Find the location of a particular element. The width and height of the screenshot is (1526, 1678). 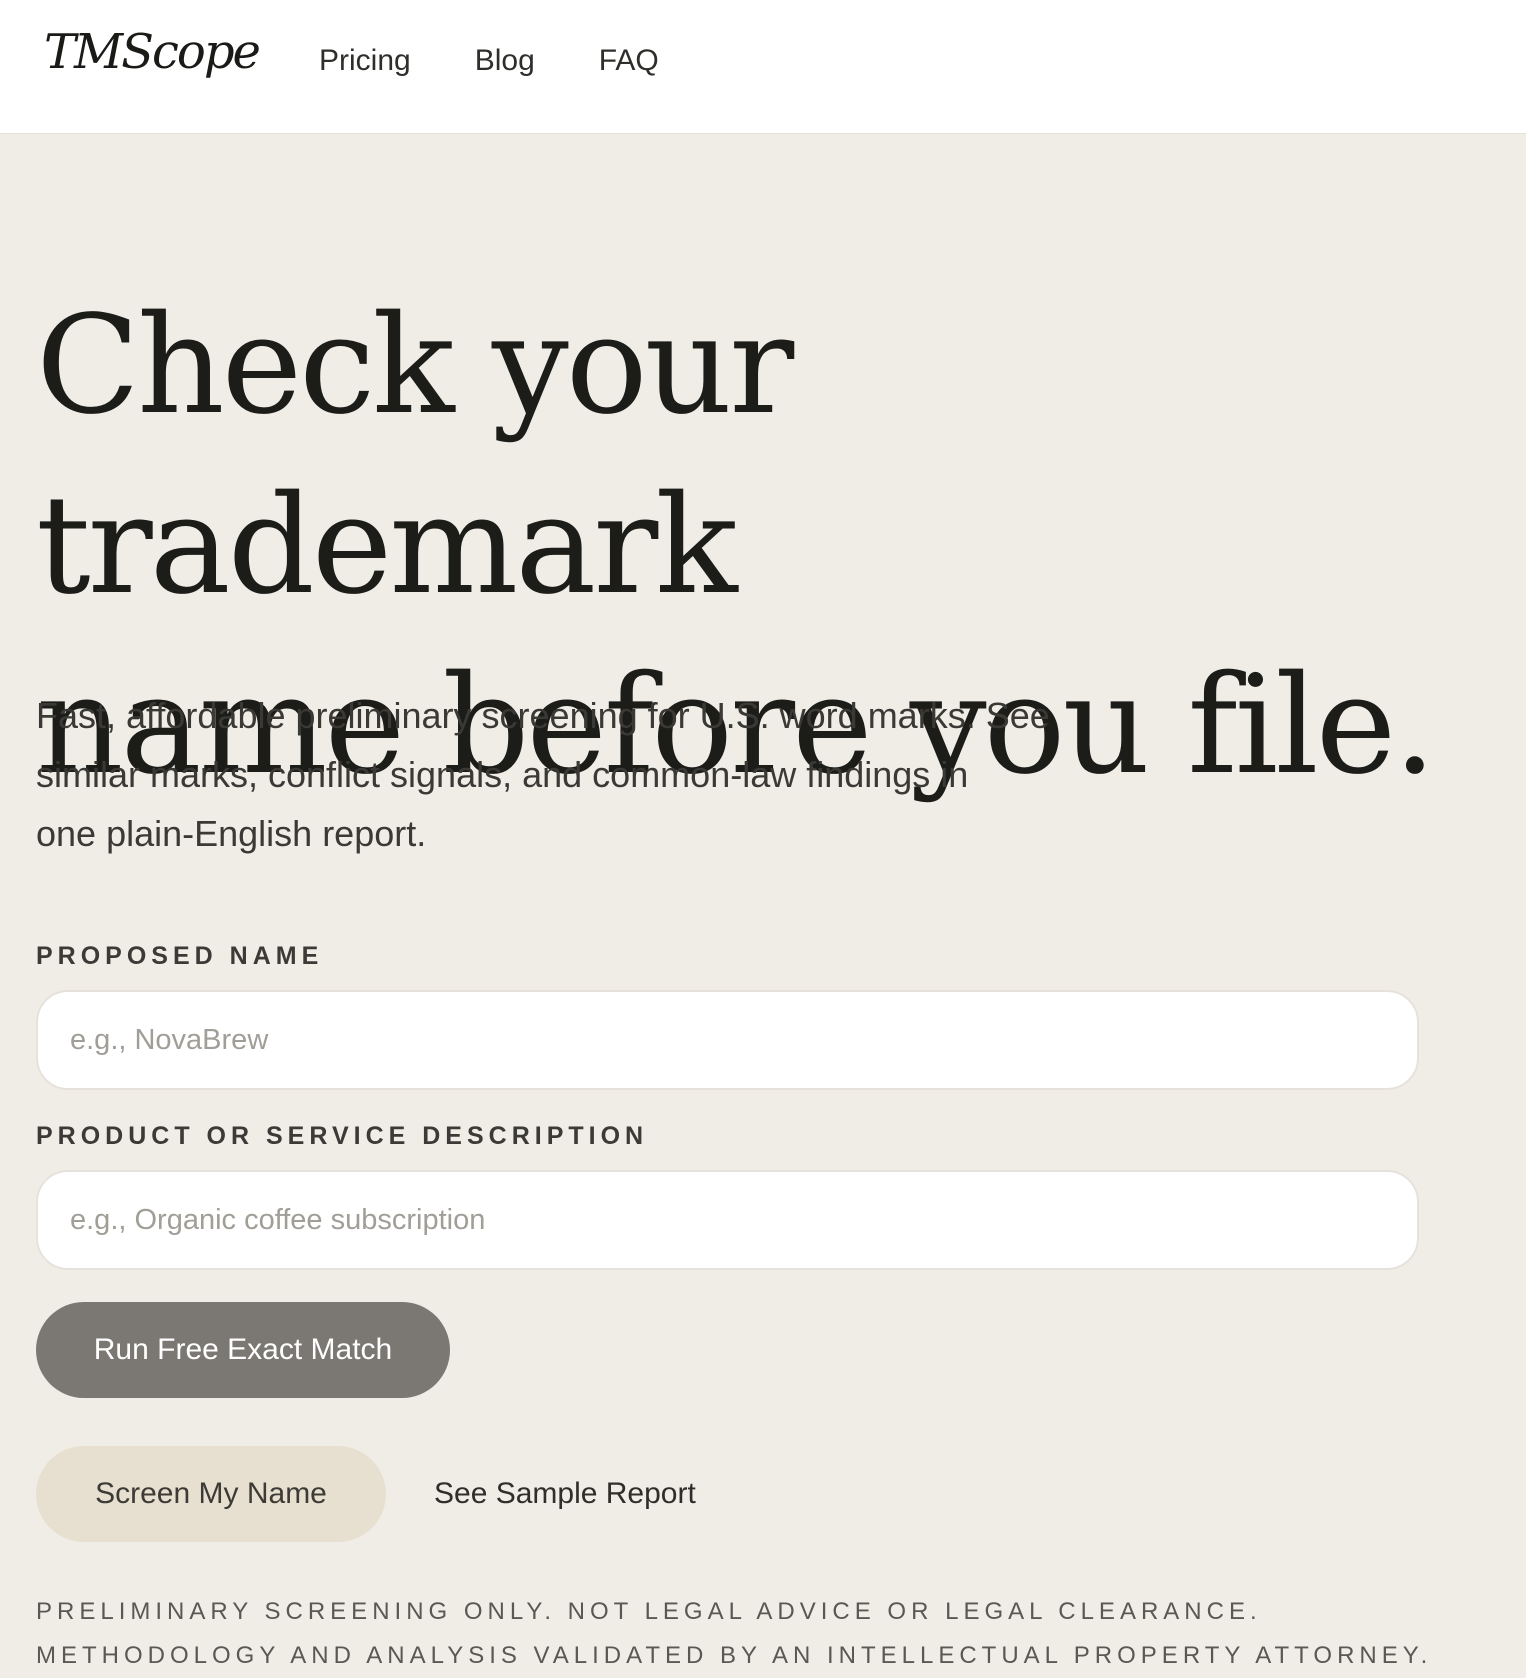

main-nav: Pricing Blog FAQ is located at coordinates (489, 61).